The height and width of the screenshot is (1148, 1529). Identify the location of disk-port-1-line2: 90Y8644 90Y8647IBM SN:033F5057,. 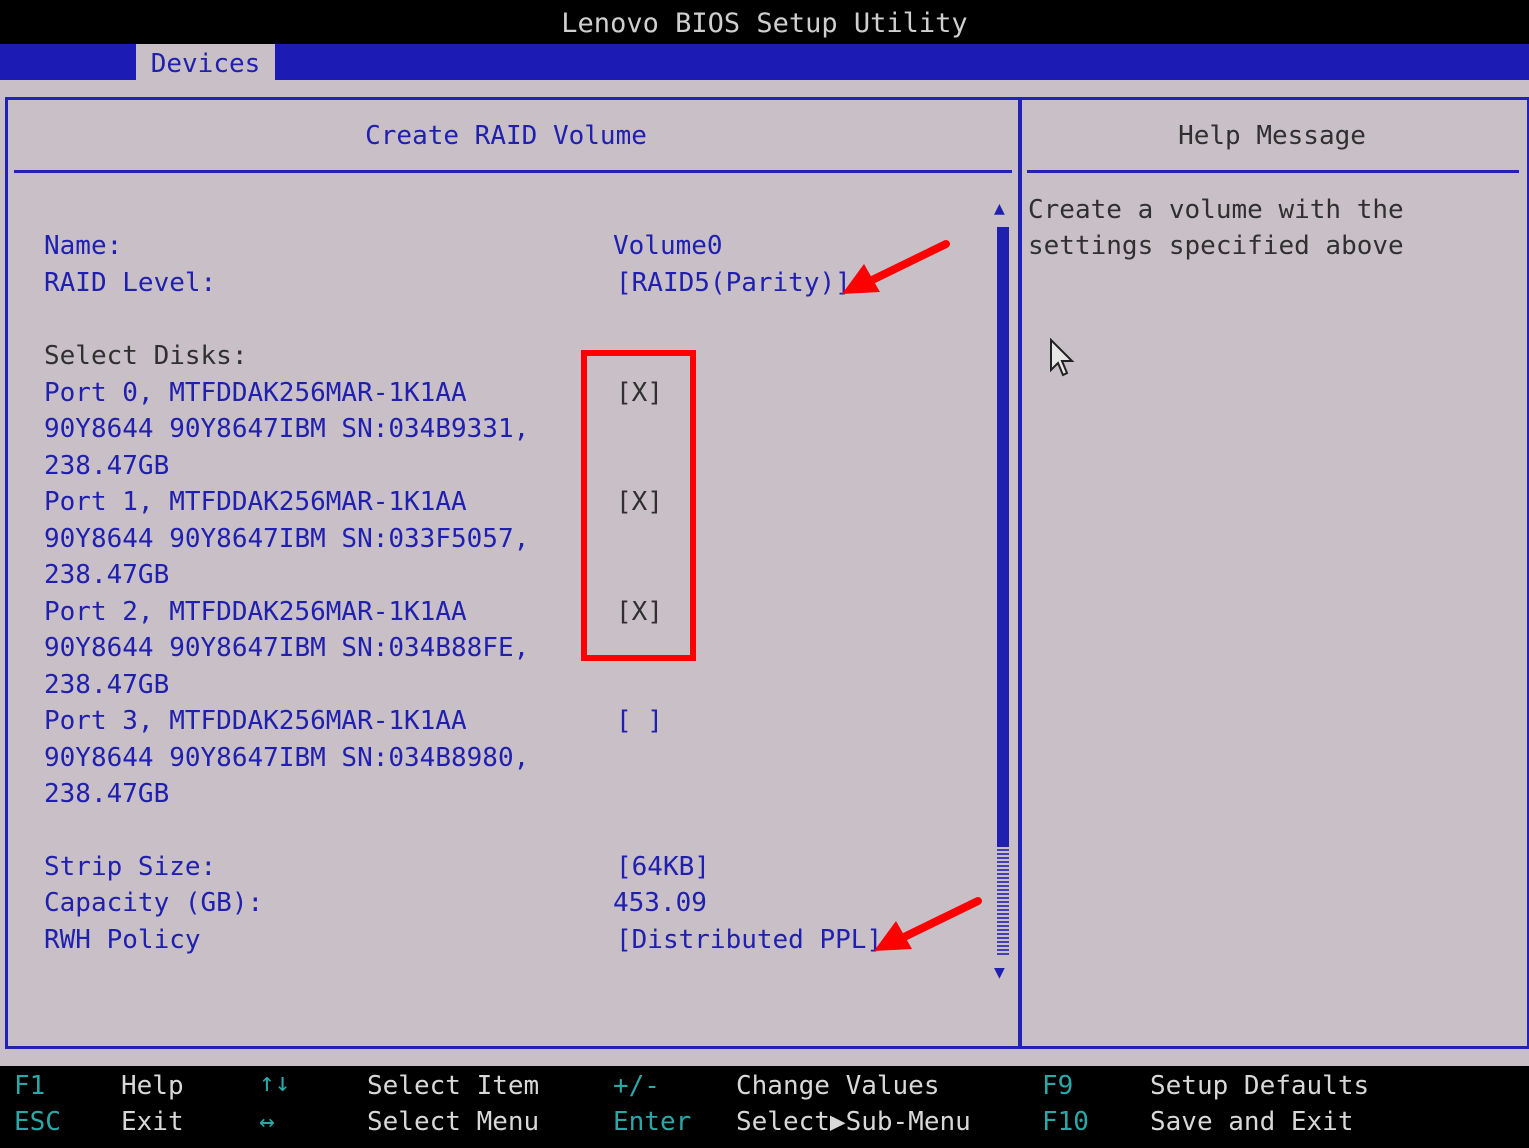
(287, 539).